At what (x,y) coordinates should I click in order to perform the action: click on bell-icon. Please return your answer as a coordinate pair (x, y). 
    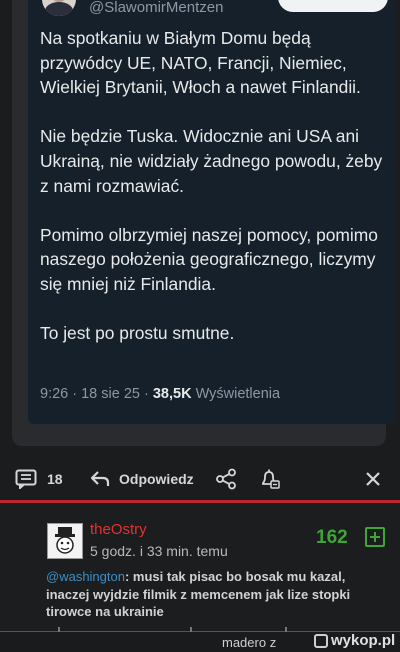
    Looking at the image, I should click on (270, 479).